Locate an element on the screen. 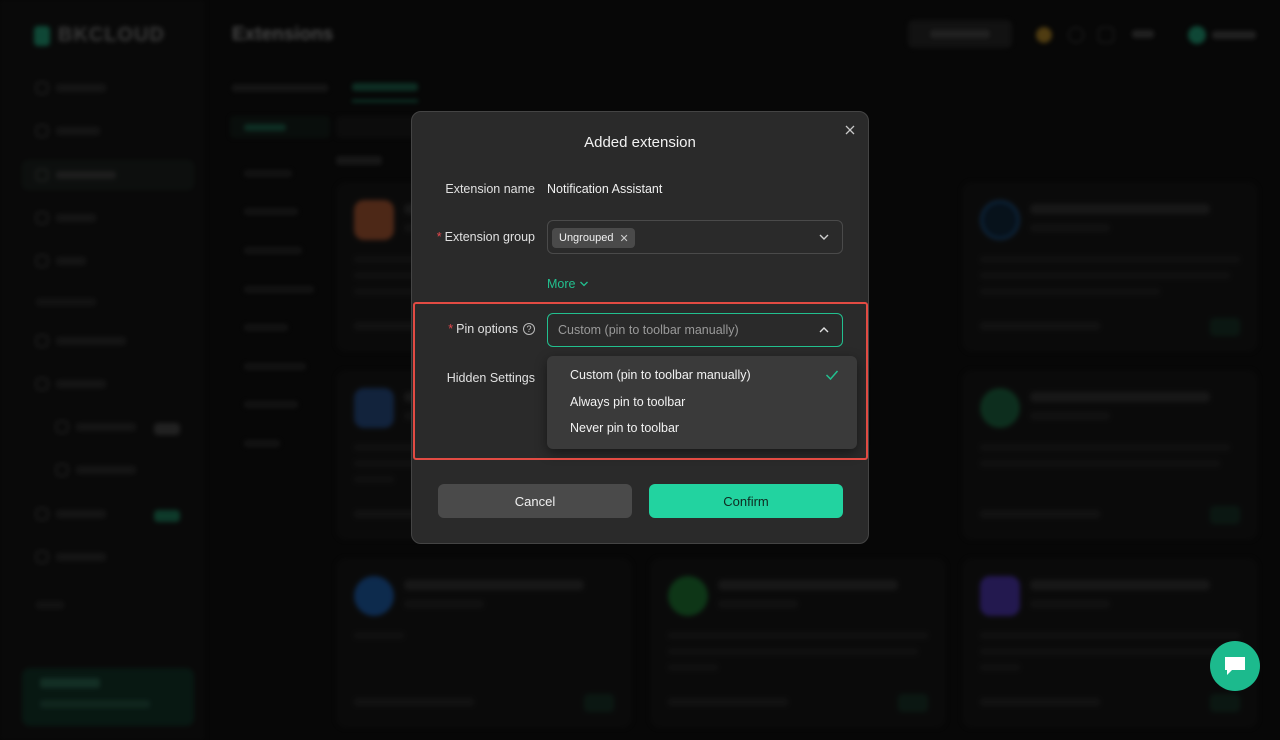 Image resolution: width=1280 pixels, height=740 pixels. more-toggle: More is located at coordinates (568, 284).